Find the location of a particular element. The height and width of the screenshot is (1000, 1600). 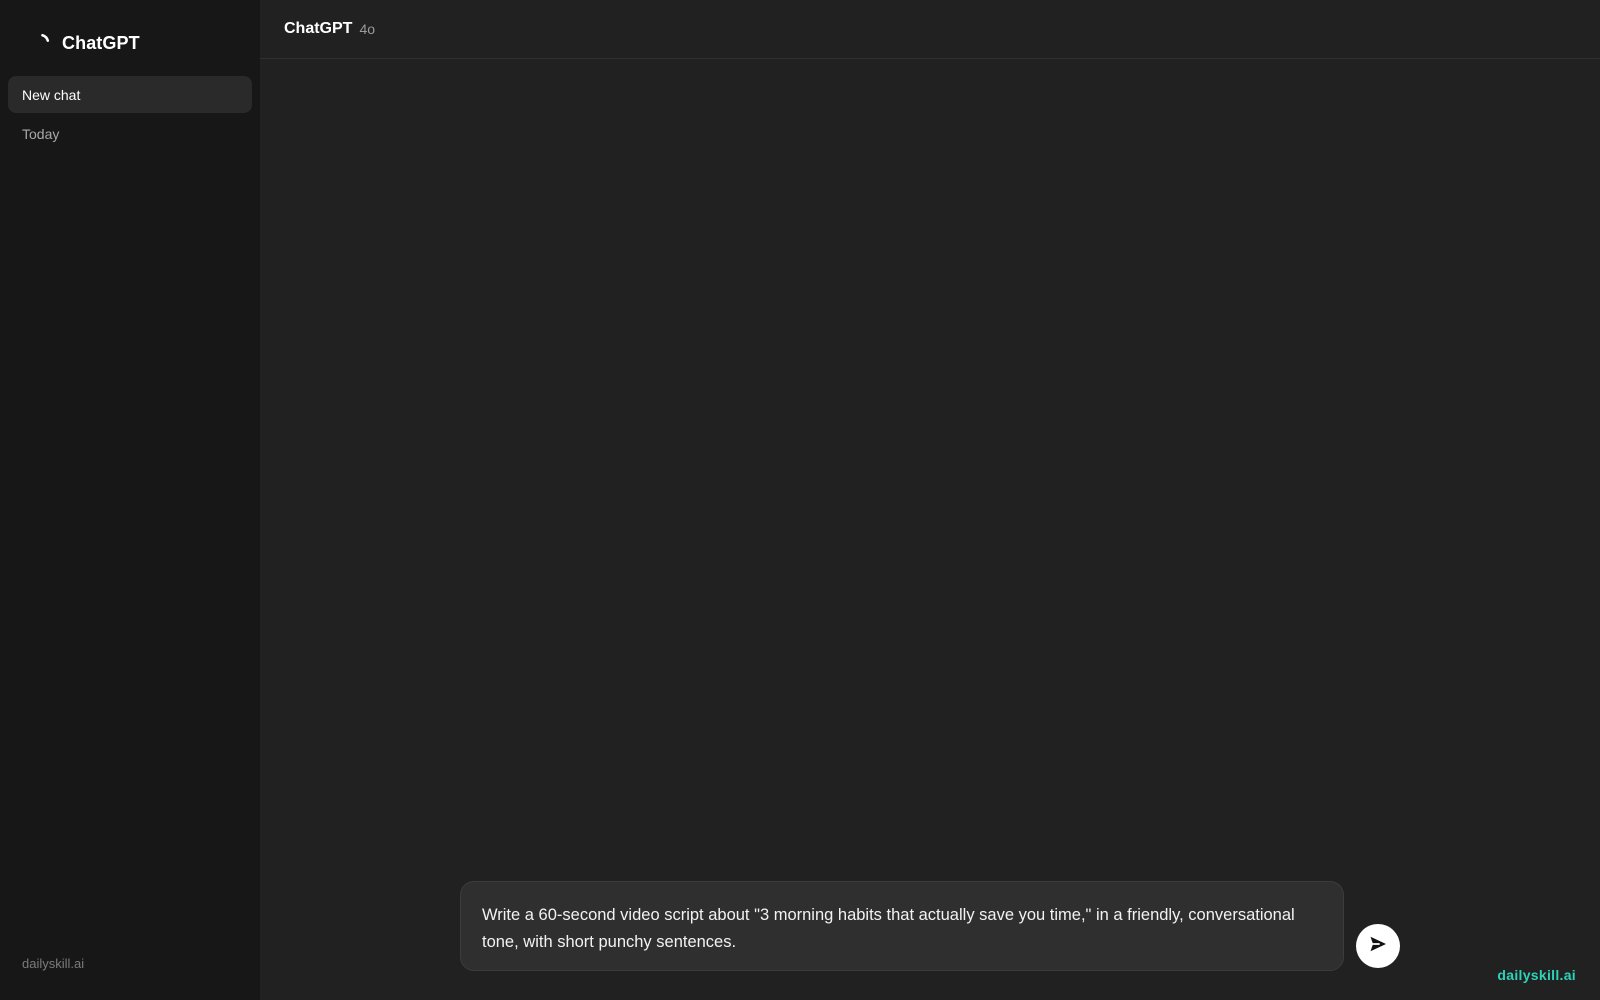

send-button is located at coordinates (1378, 946).